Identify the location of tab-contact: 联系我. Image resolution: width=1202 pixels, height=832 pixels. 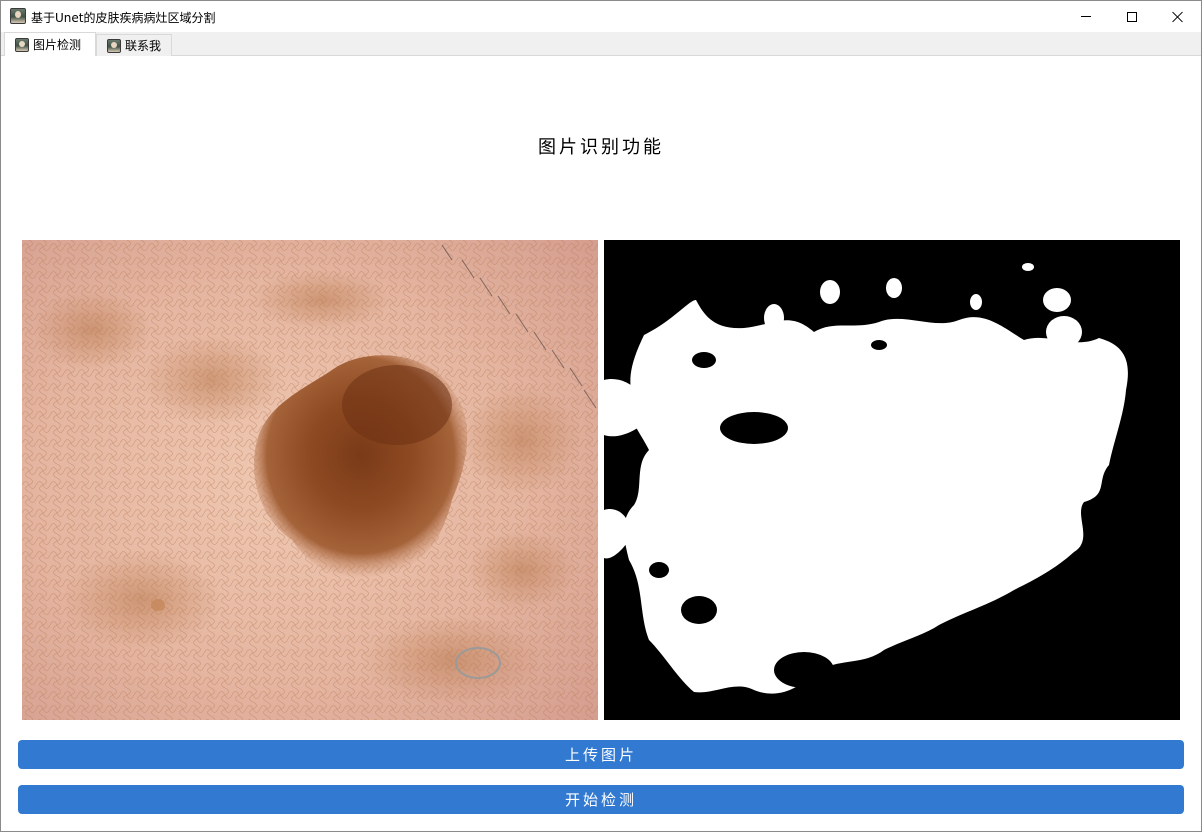
(134, 45).